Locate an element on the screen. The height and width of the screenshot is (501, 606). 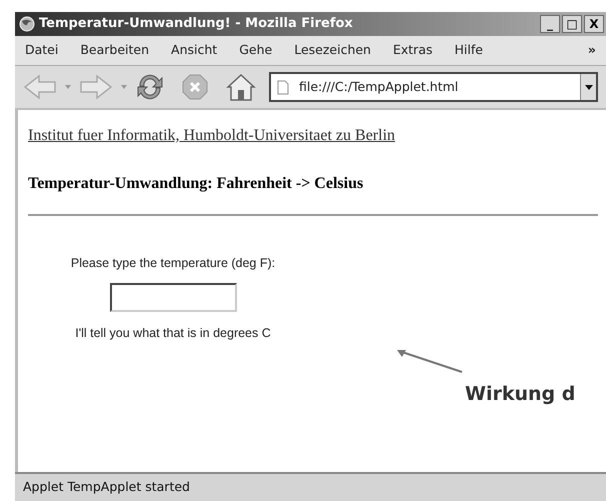
status-text: Applet TempApplet started is located at coordinates (106, 487).